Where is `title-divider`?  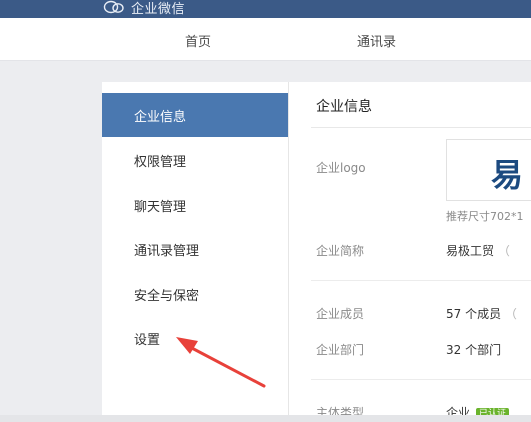
title-divider is located at coordinates (421, 127).